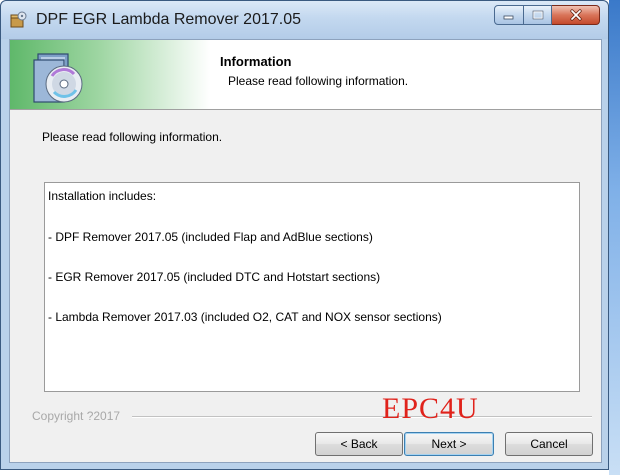 Image resolution: width=620 pixels, height=475 pixels. What do you see at coordinates (449, 444) in the screenshot?
I see `next-button: Next >` at bounding box center [449, 444].